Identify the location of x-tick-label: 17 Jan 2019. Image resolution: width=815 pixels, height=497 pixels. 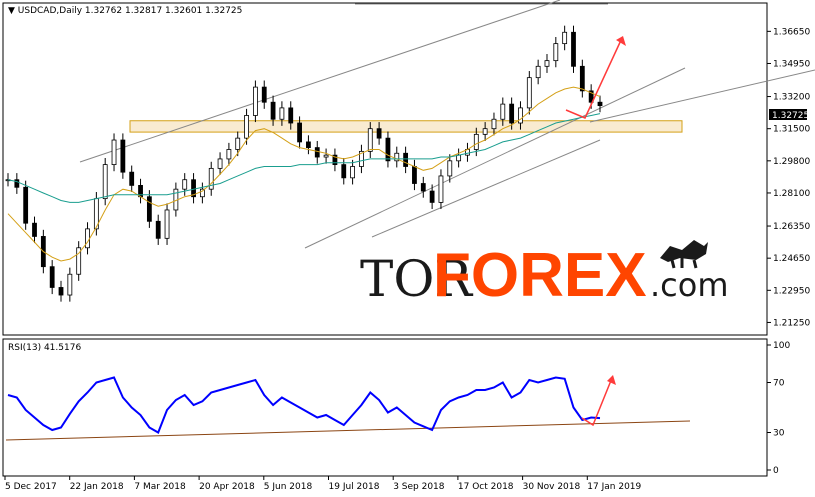
(614, 487).